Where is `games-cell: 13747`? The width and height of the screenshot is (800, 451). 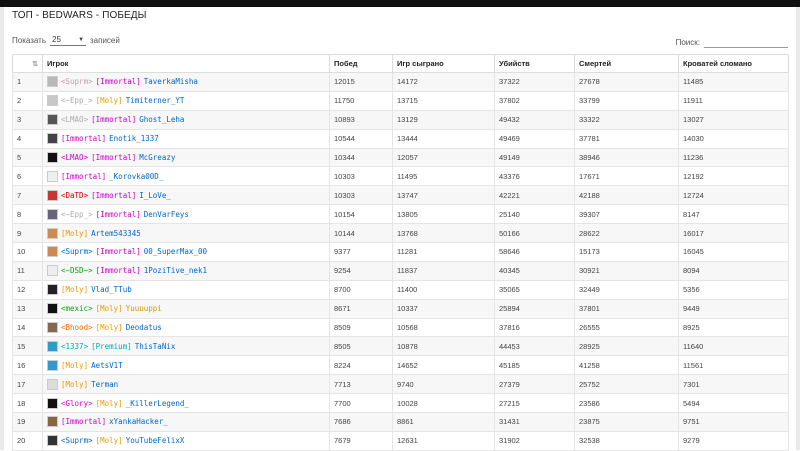 games-cell: 13747 is located at coordinates (443, 195).